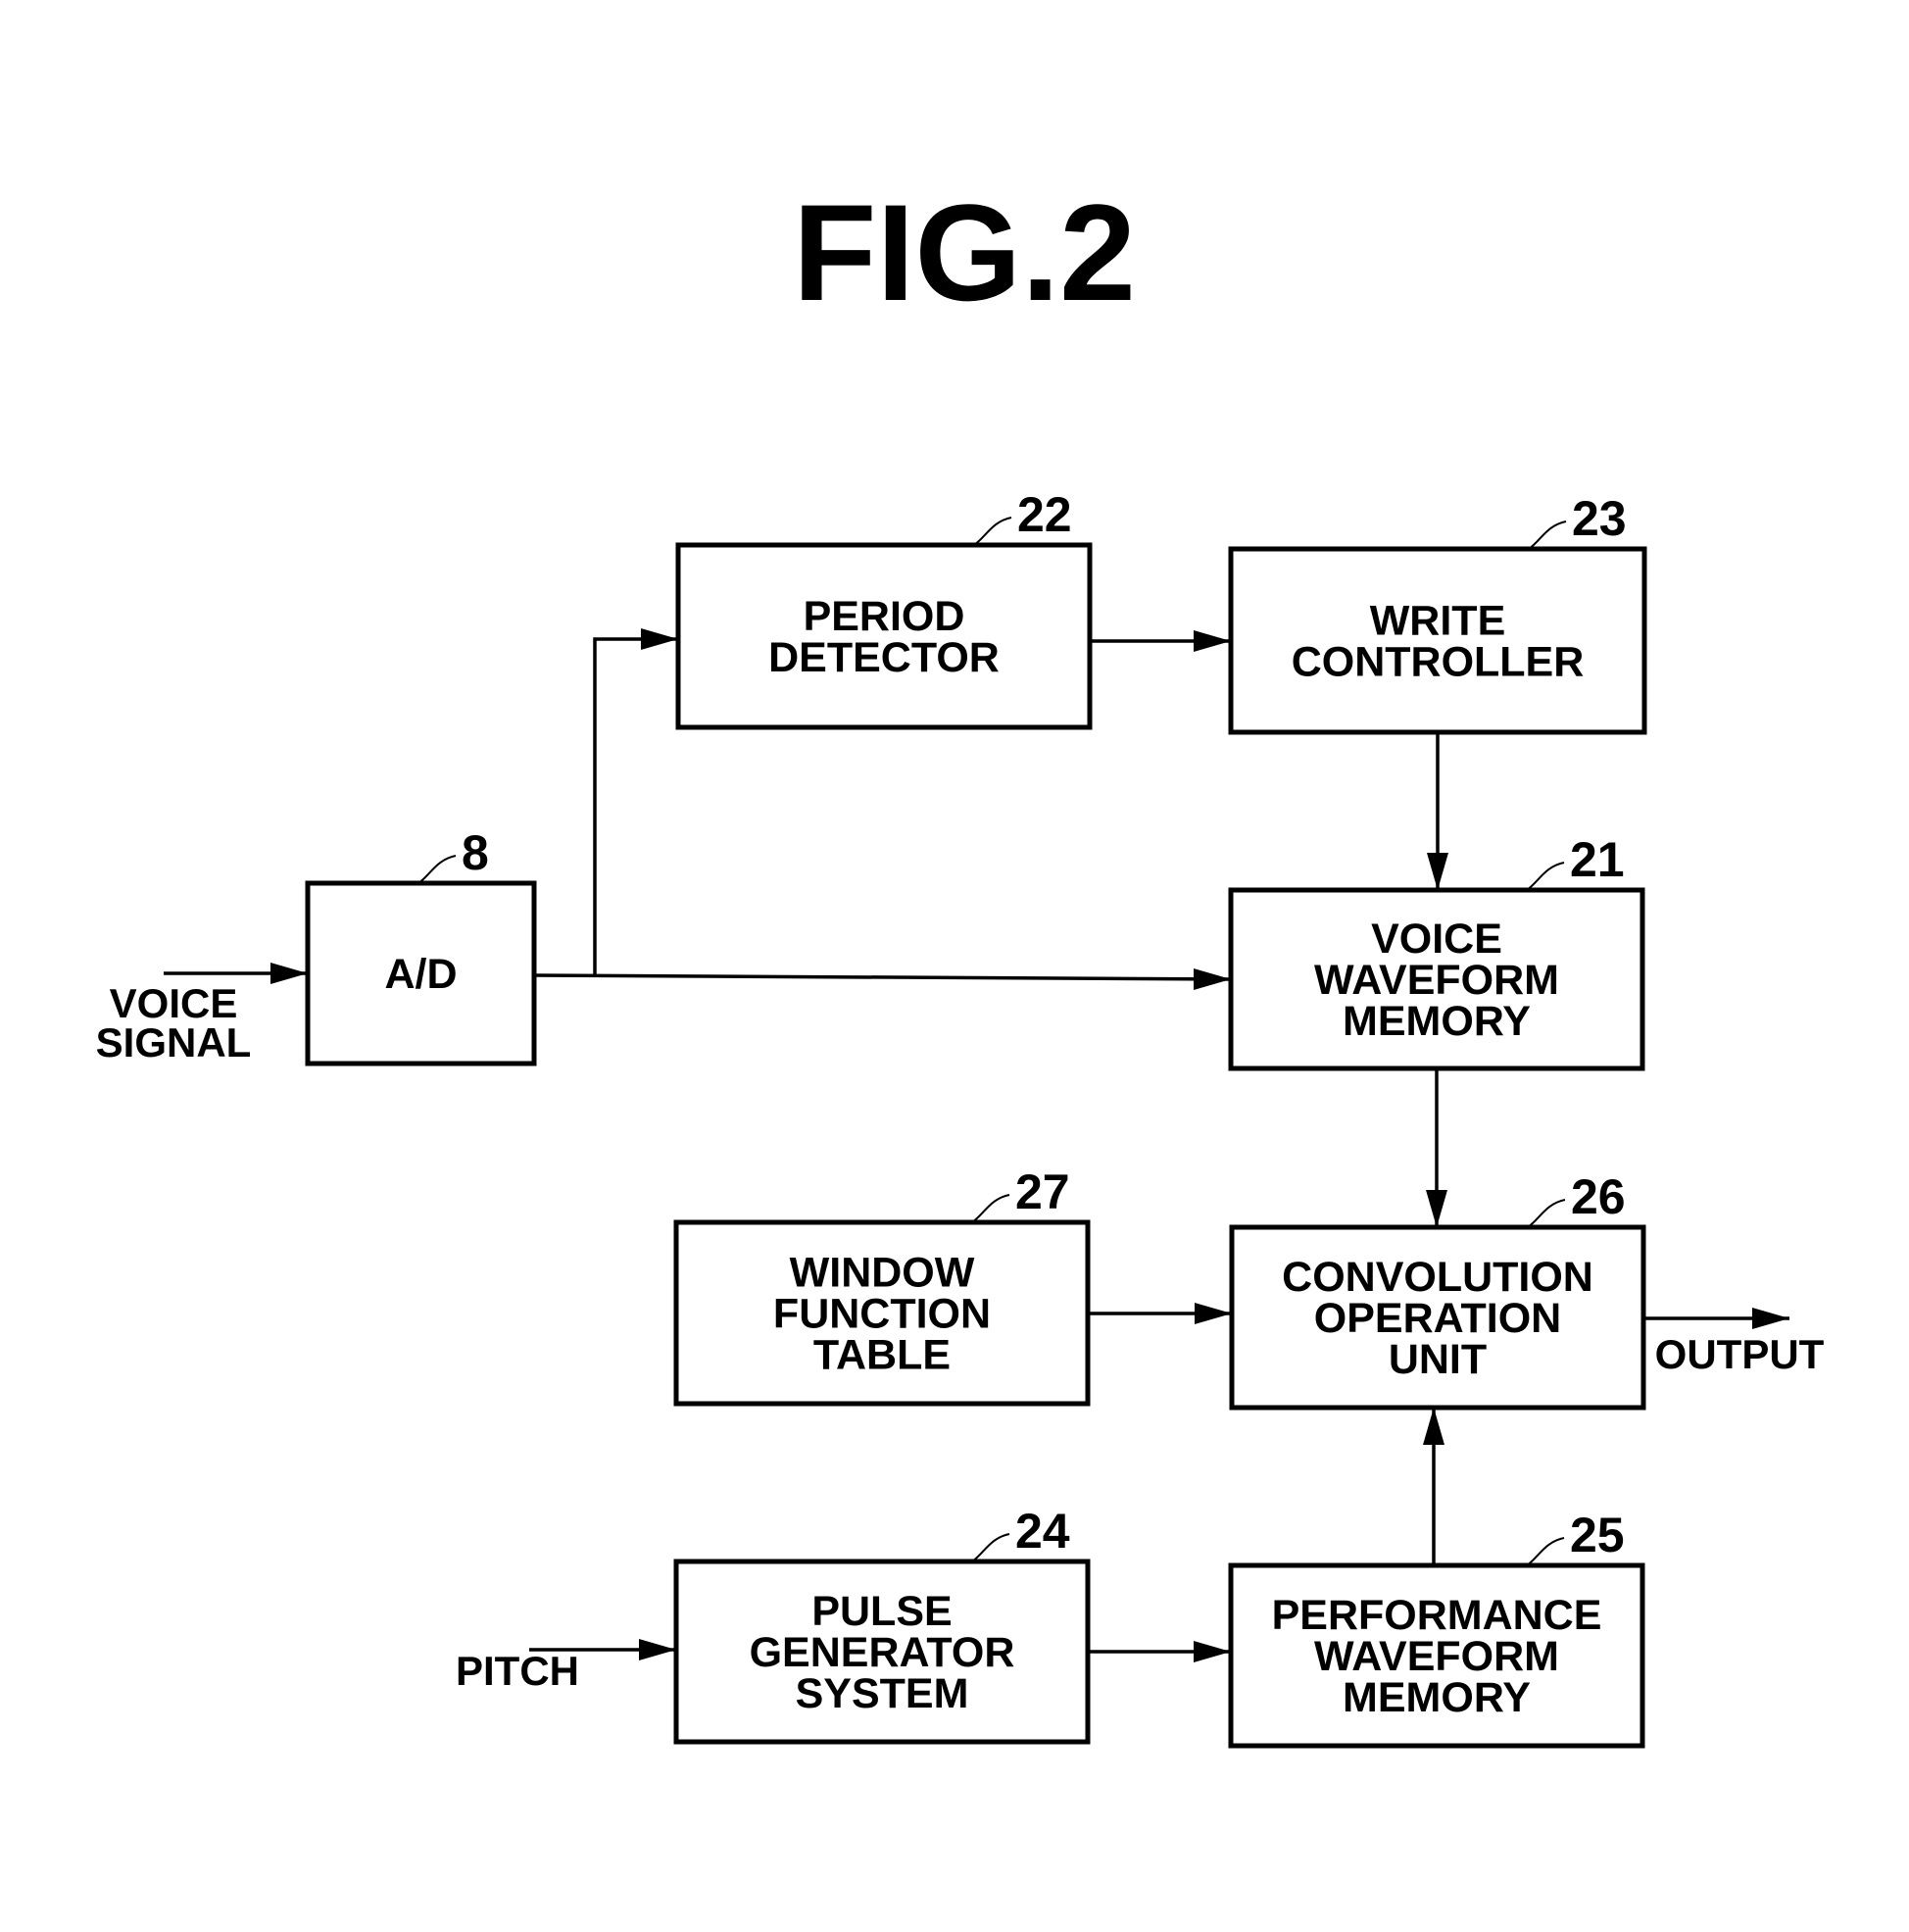 The image size is (1909, 1932). I want to click on block-label-line: WINDOW, so click(882, 1273).